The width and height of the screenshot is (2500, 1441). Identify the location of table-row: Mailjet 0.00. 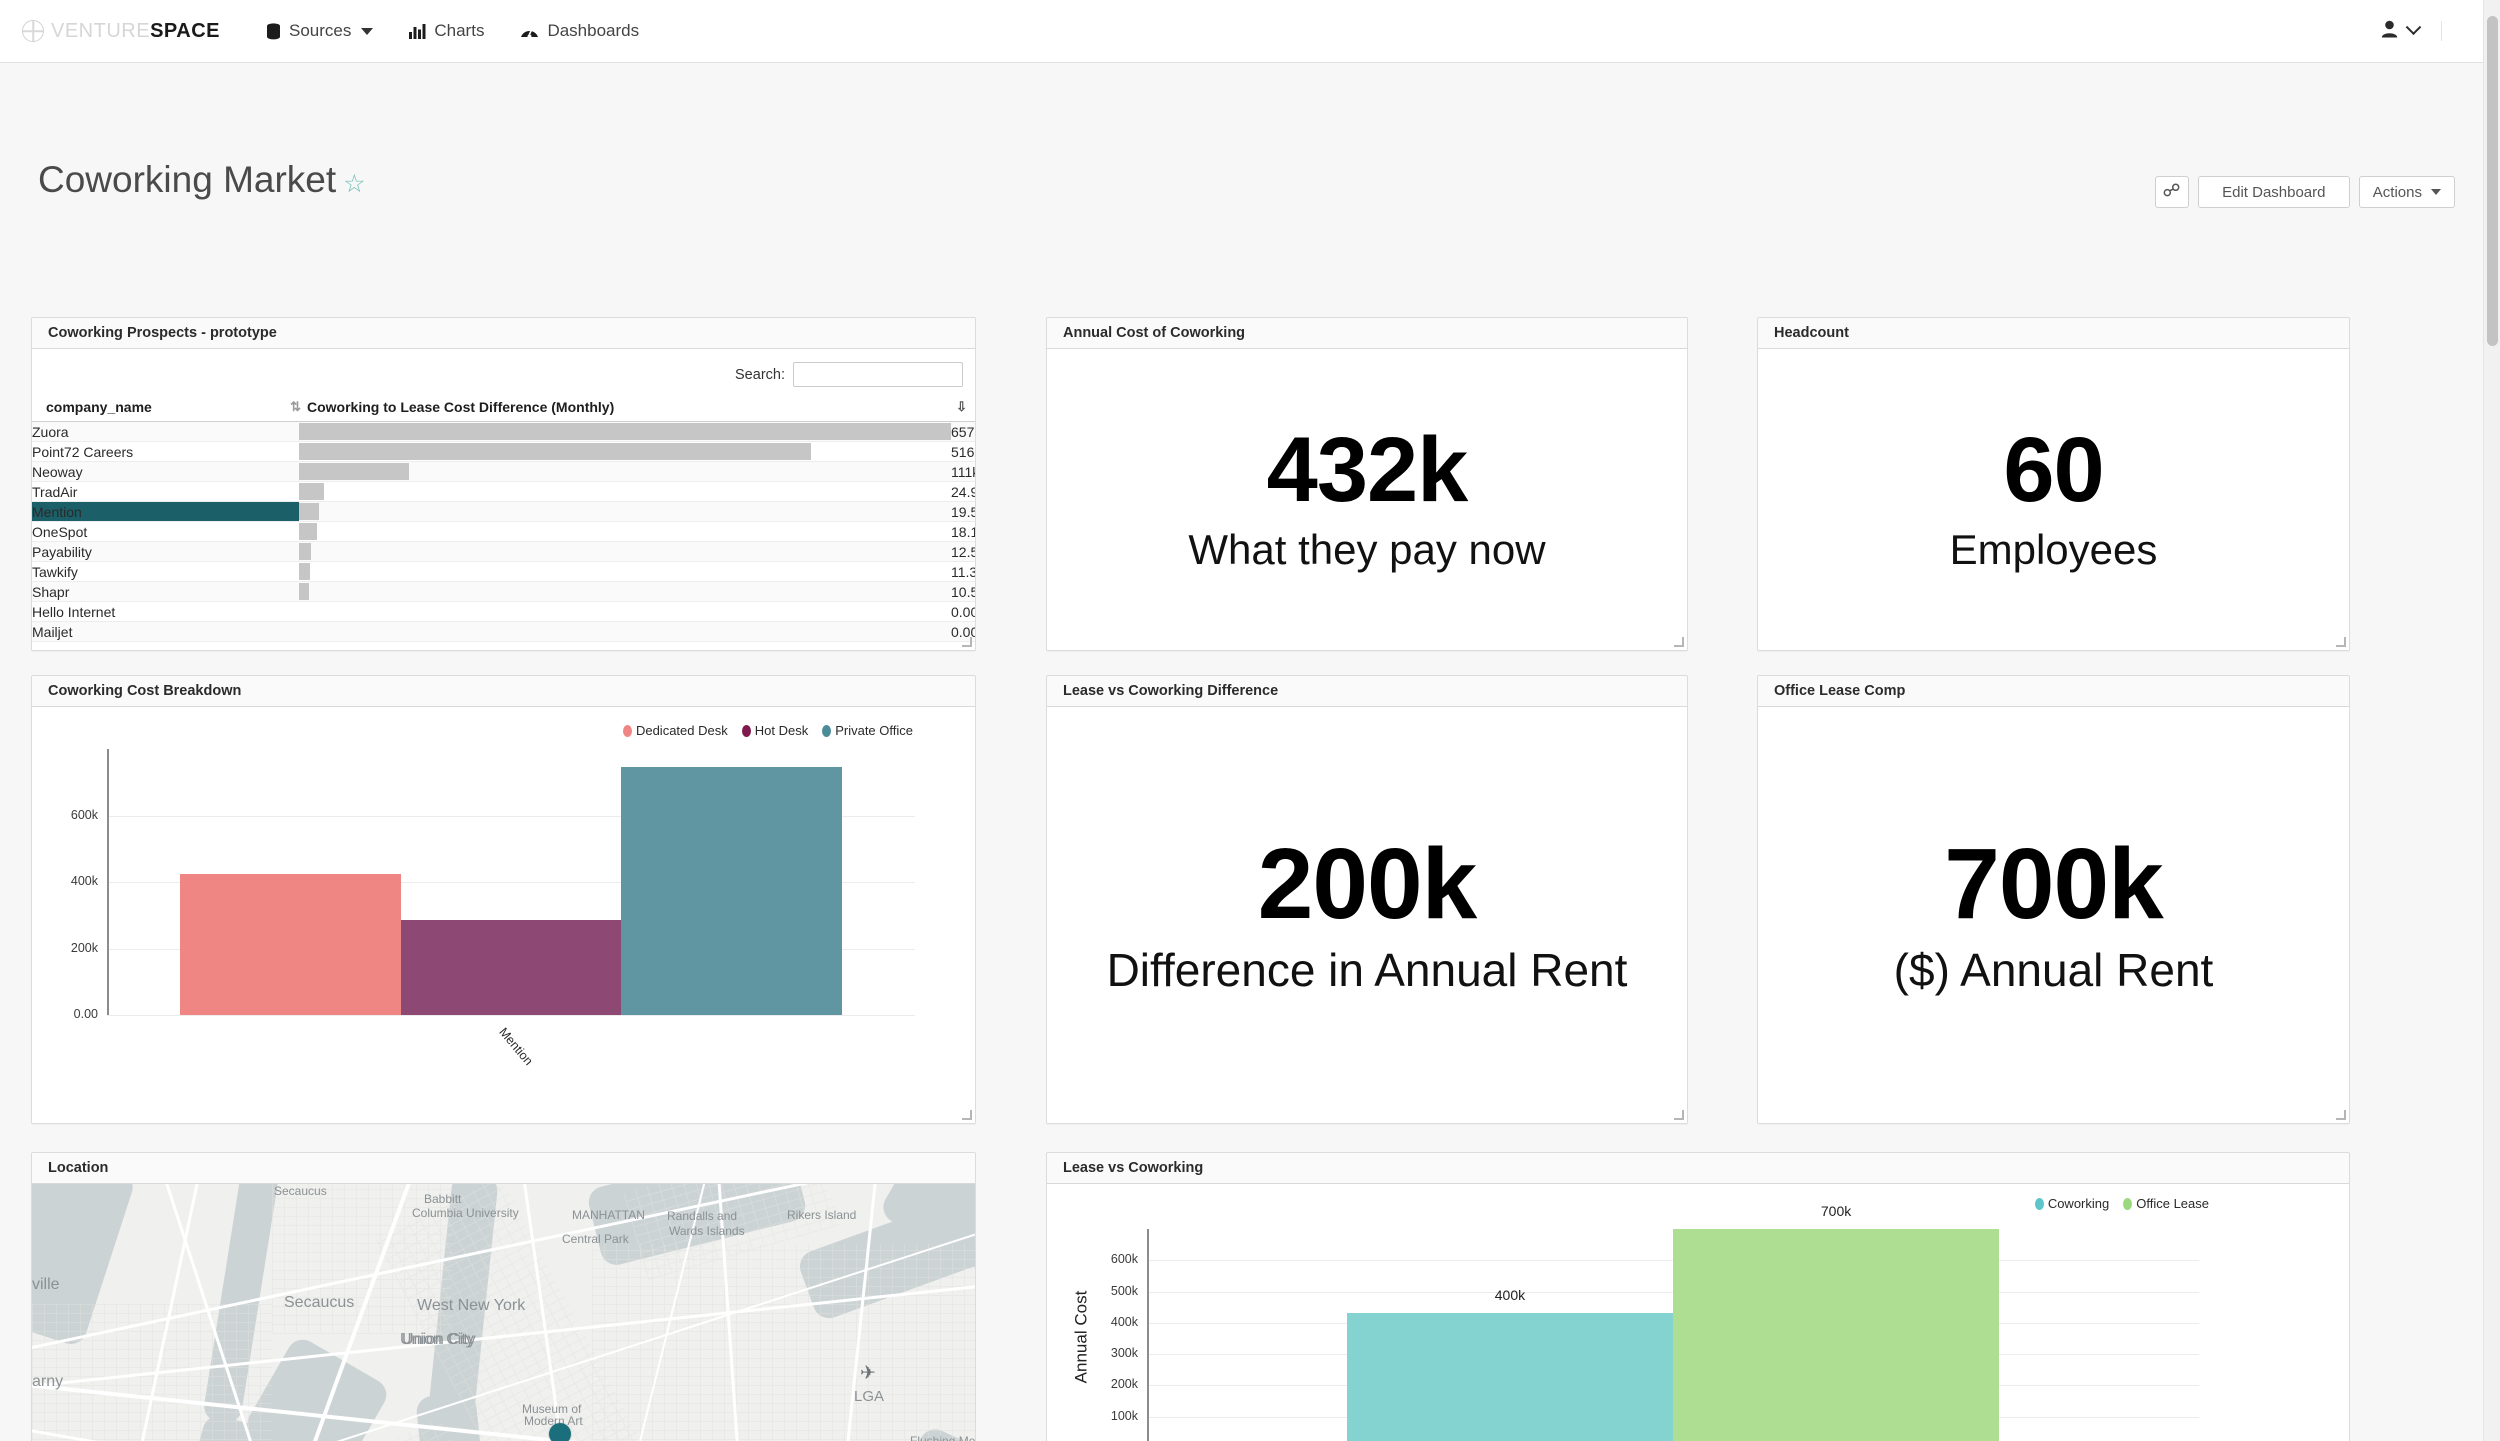
(503, 631).